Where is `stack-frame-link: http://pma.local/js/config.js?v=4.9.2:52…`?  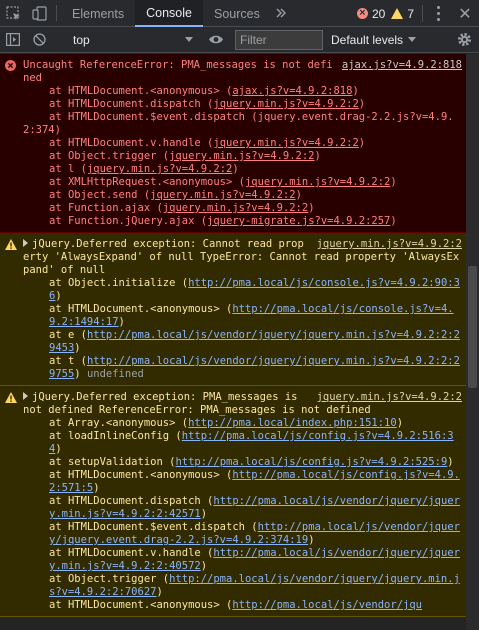 stack-frame-link: http://pma.local/js/config.js?v=4.9.2:52… is located at coordinates (311, 462).